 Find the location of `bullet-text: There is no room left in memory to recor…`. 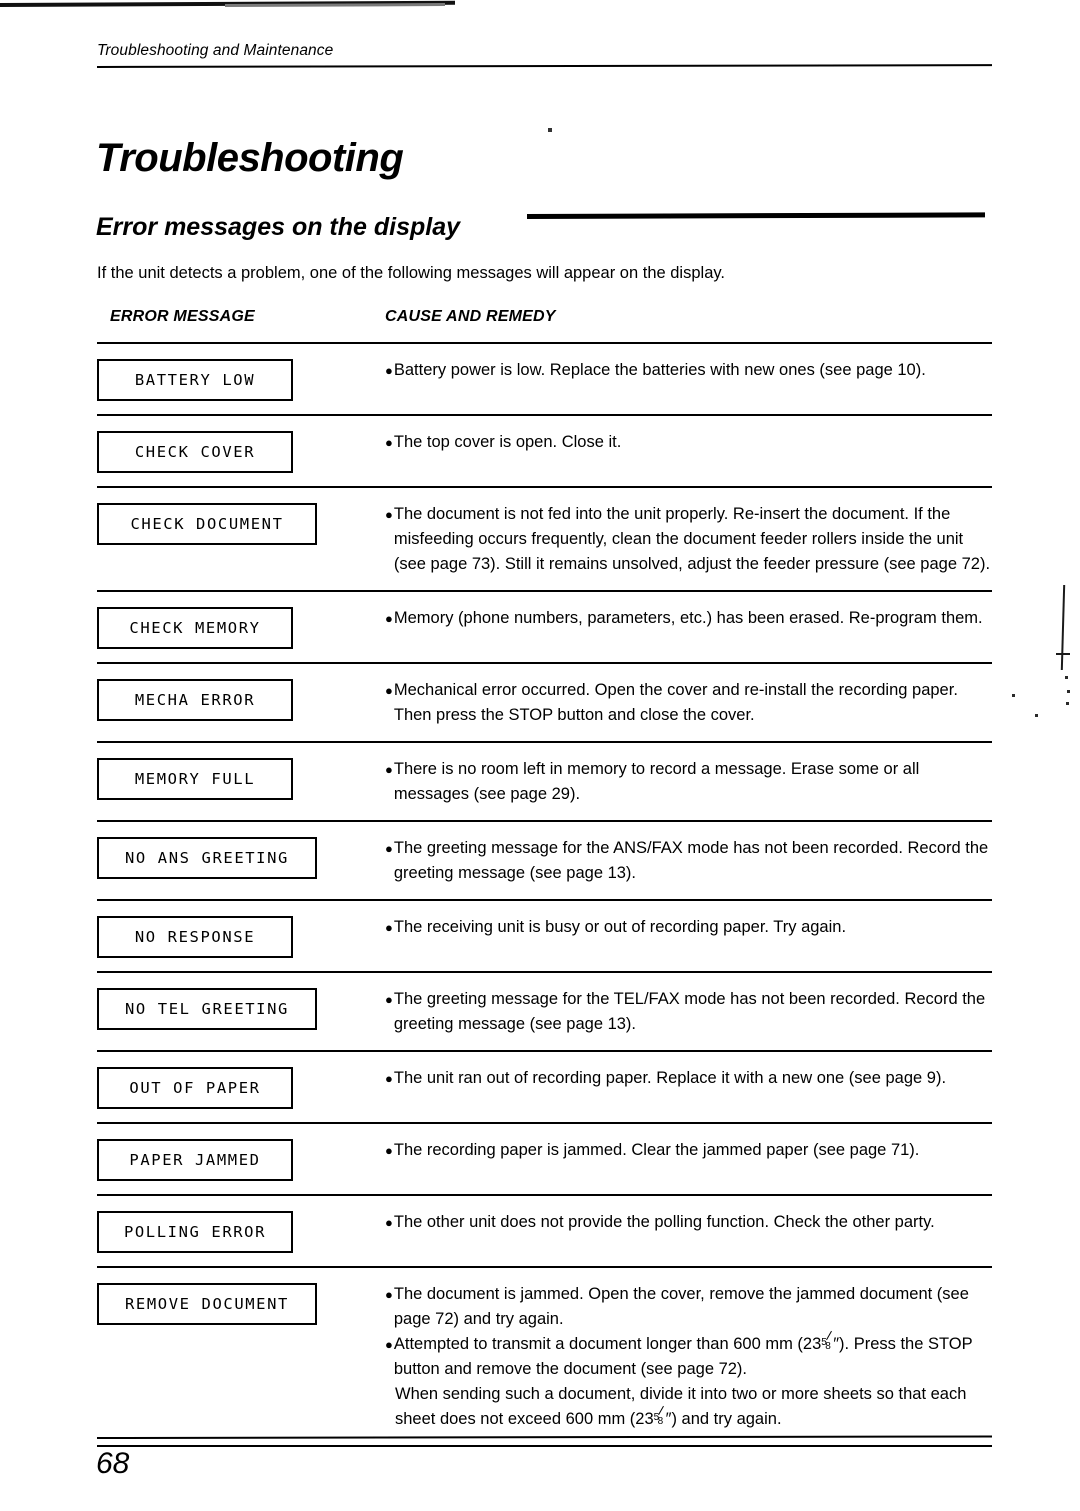

bullet-text: There is no room left in memory to recor… is located at coordinates (656, 781).